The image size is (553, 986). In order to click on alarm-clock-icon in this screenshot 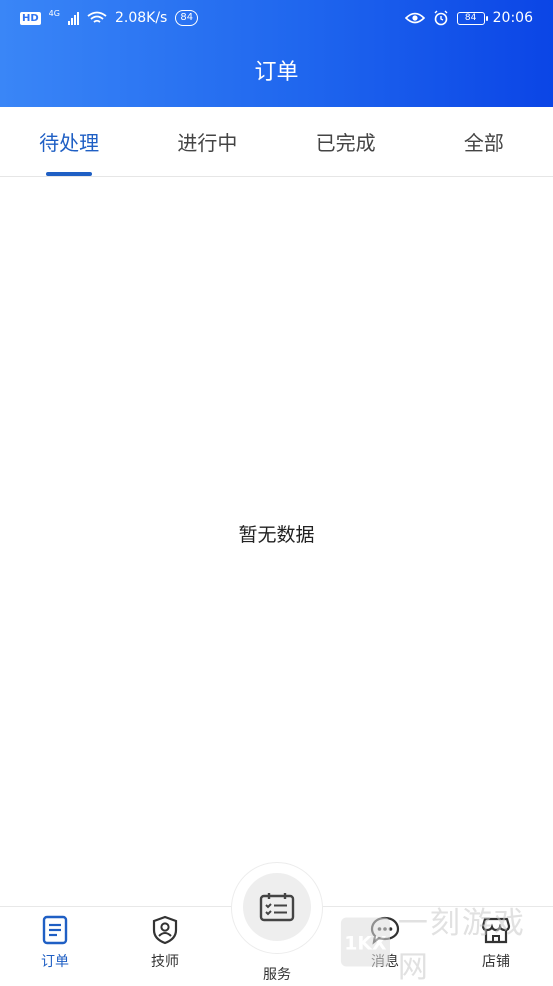, I will do `click(441, 18)`.